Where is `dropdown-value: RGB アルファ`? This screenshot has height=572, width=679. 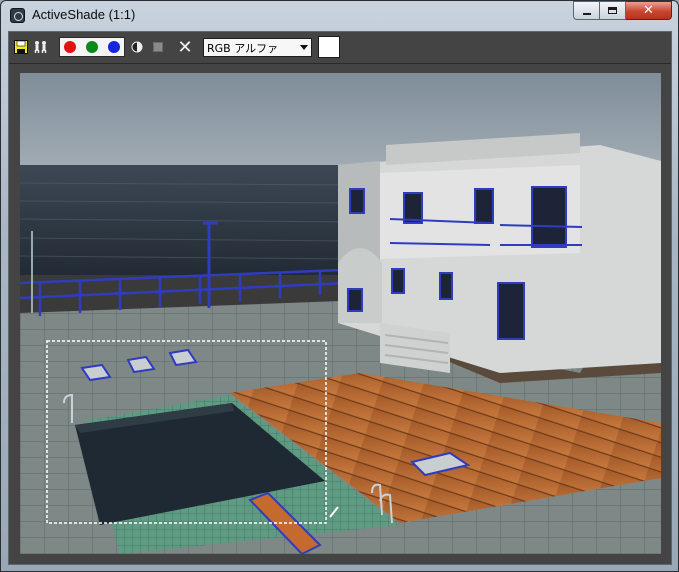
dropdown-value: RGB アルファ is located at coordinates (243, 48).